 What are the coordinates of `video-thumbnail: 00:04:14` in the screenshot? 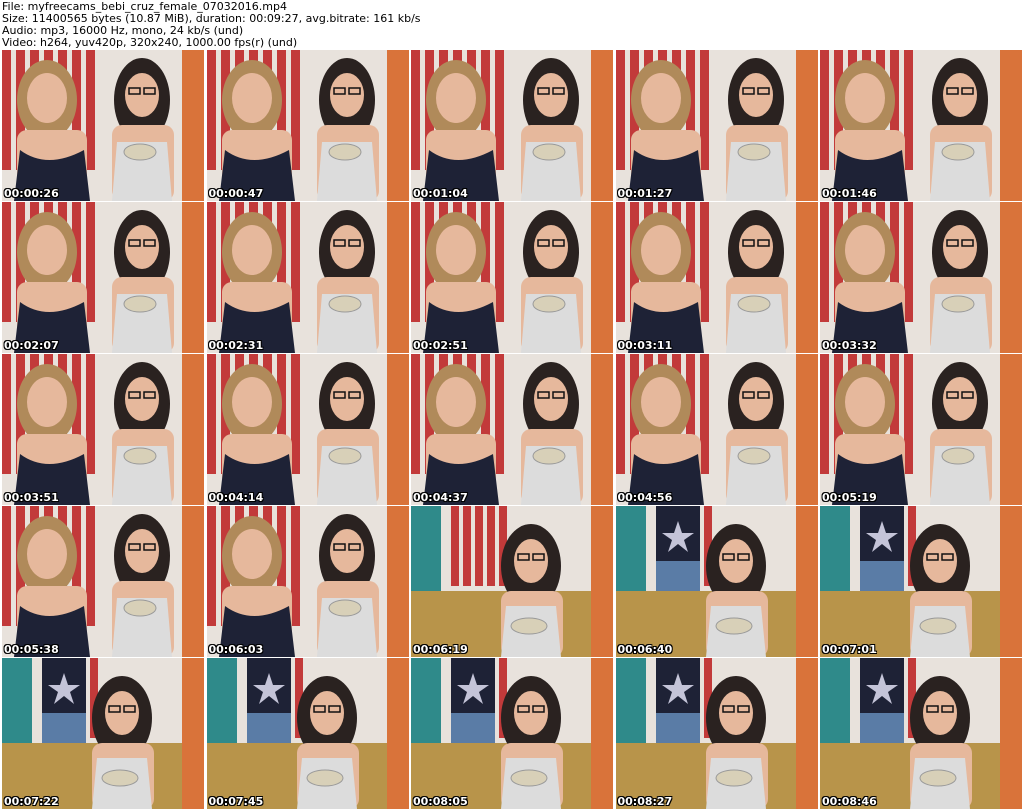 It's located at (307, 429).